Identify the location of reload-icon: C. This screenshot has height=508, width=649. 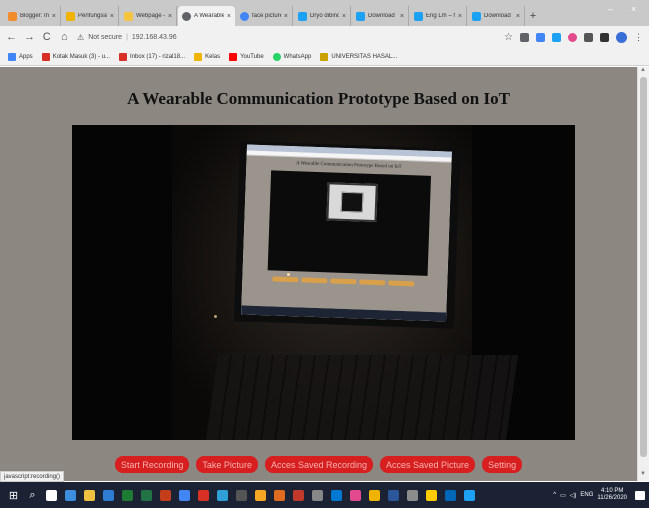
(47, 37).